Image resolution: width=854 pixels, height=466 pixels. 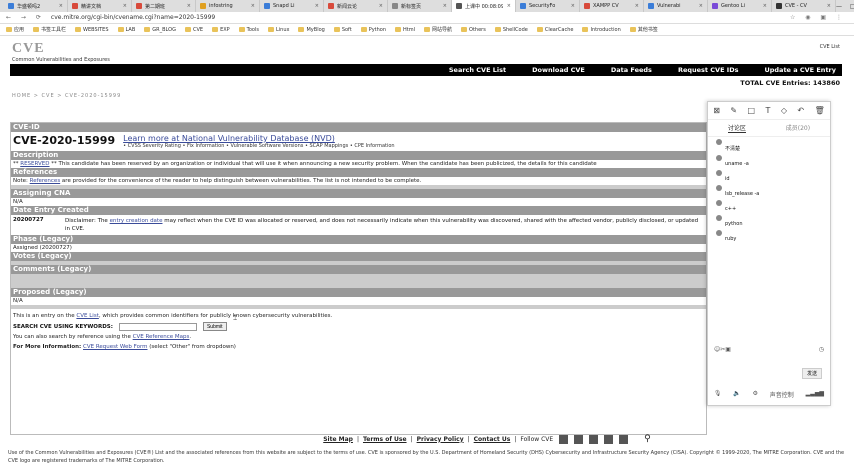 I want to click on browser-tab: 第二期班 ×, so click(x=164, y=6).